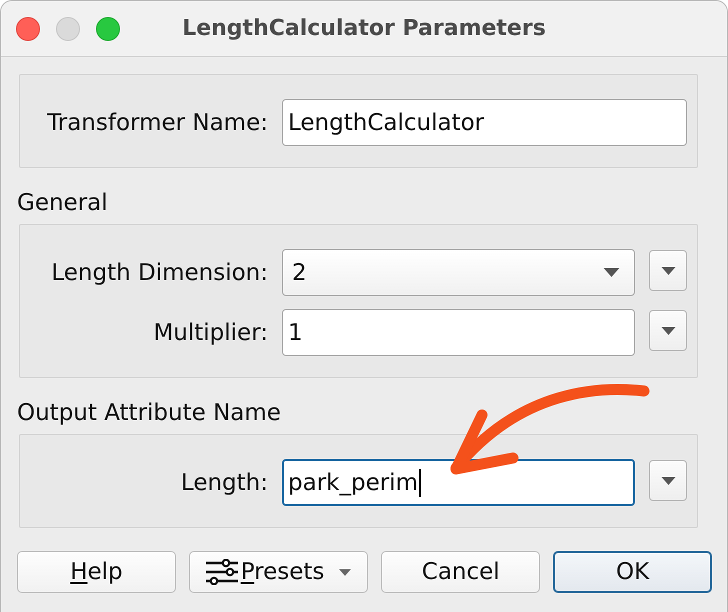  Describe the element at coordinates (460, 572) in the screenshot. I see `dialog-button: Cancel` at that location.